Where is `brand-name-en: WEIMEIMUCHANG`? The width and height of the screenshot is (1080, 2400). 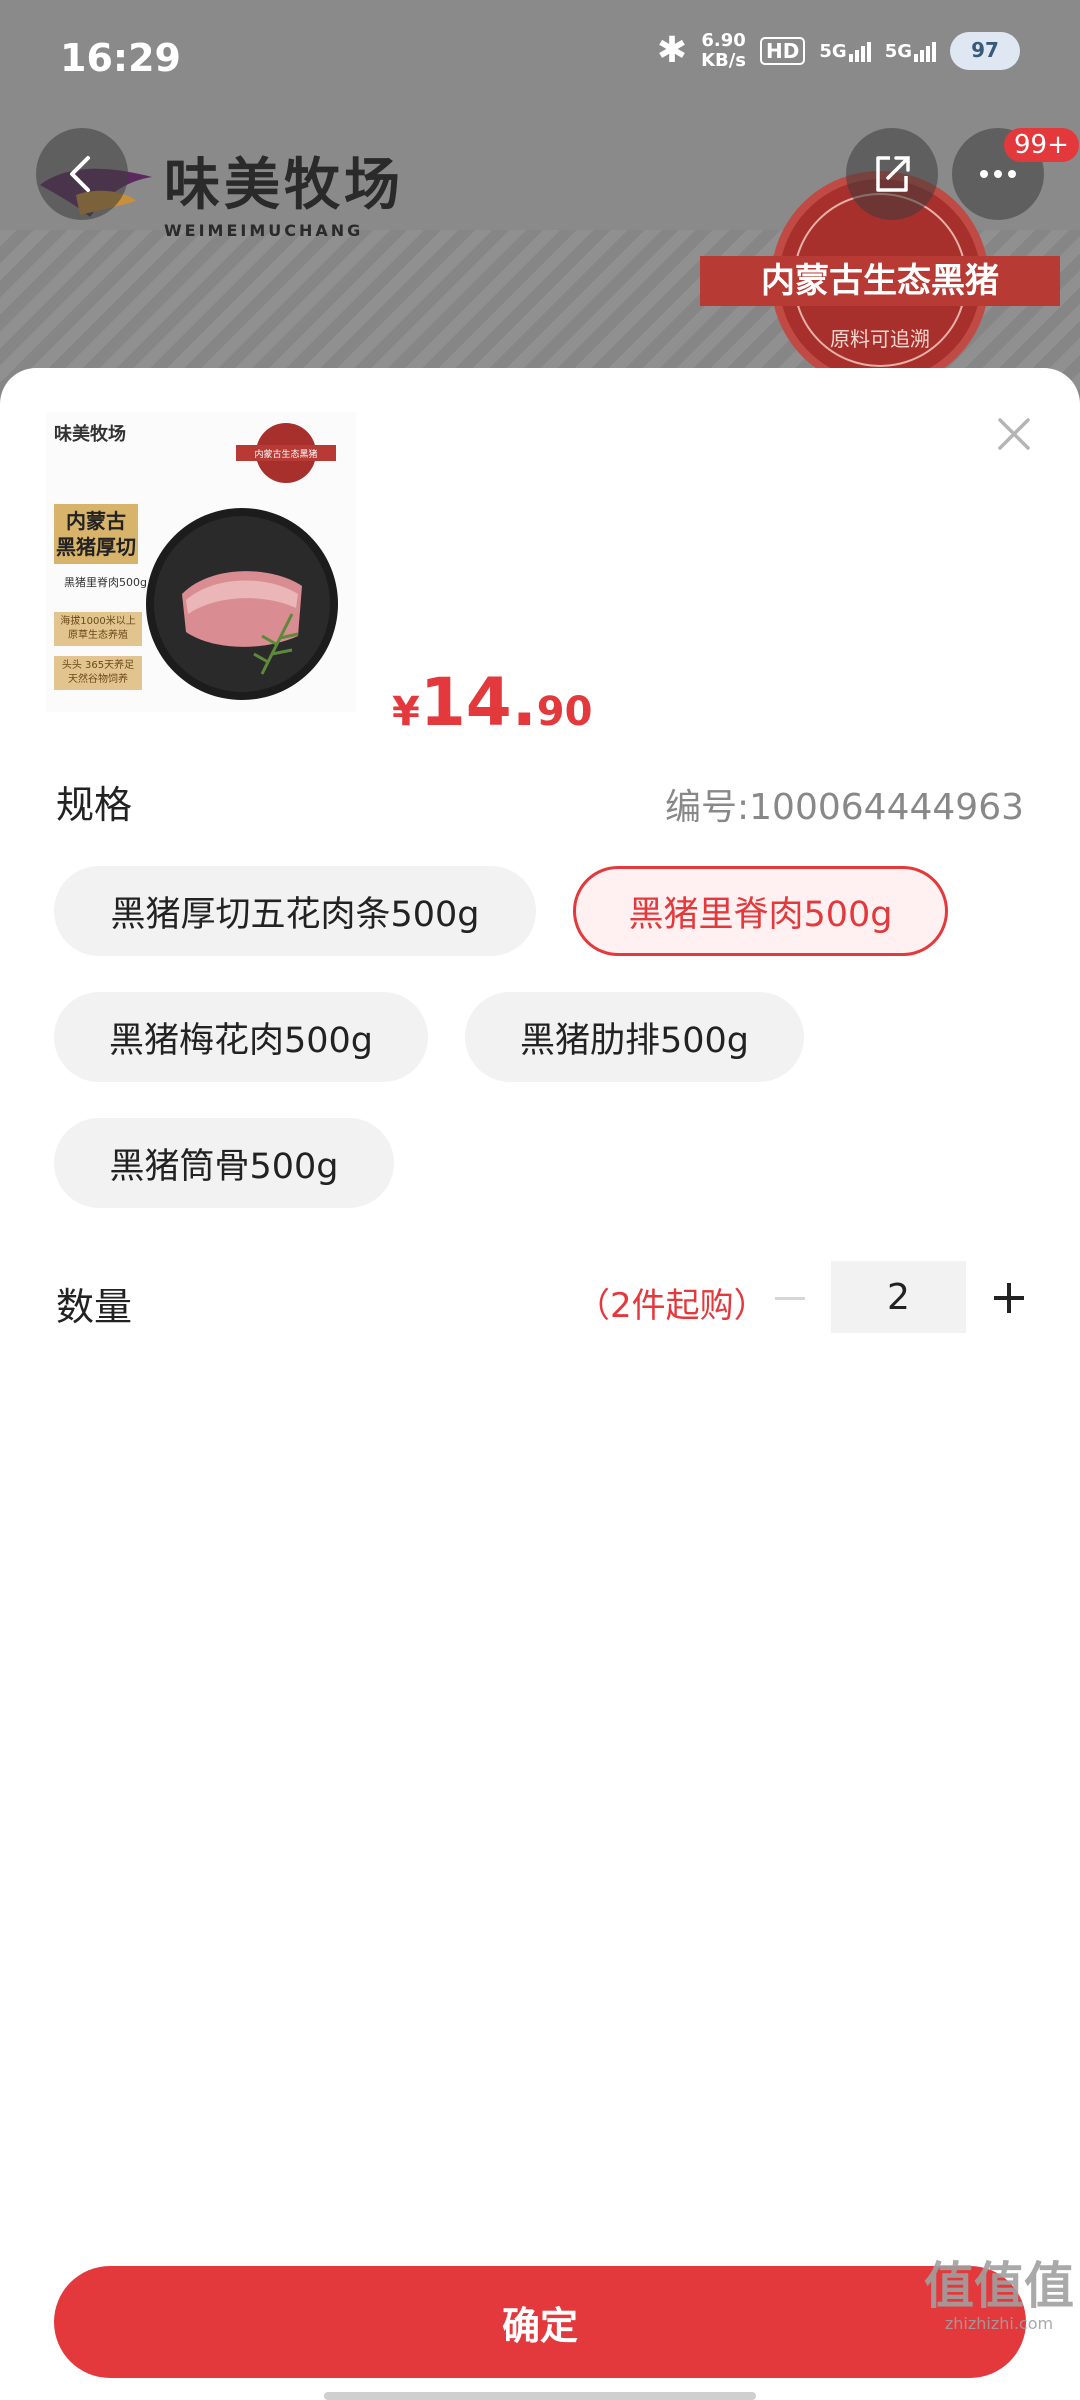 brand-name-en: WEIMEIMUCHANG is located at coordinates (264, 230).